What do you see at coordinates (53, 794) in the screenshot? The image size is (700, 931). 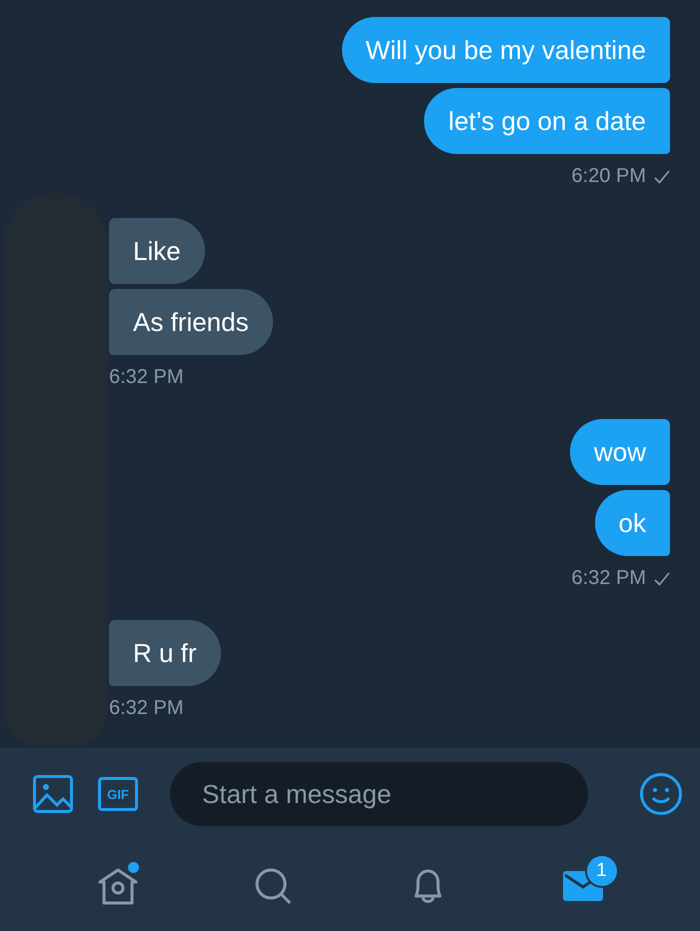 I see `image-button` at bounding box center [53, 794].